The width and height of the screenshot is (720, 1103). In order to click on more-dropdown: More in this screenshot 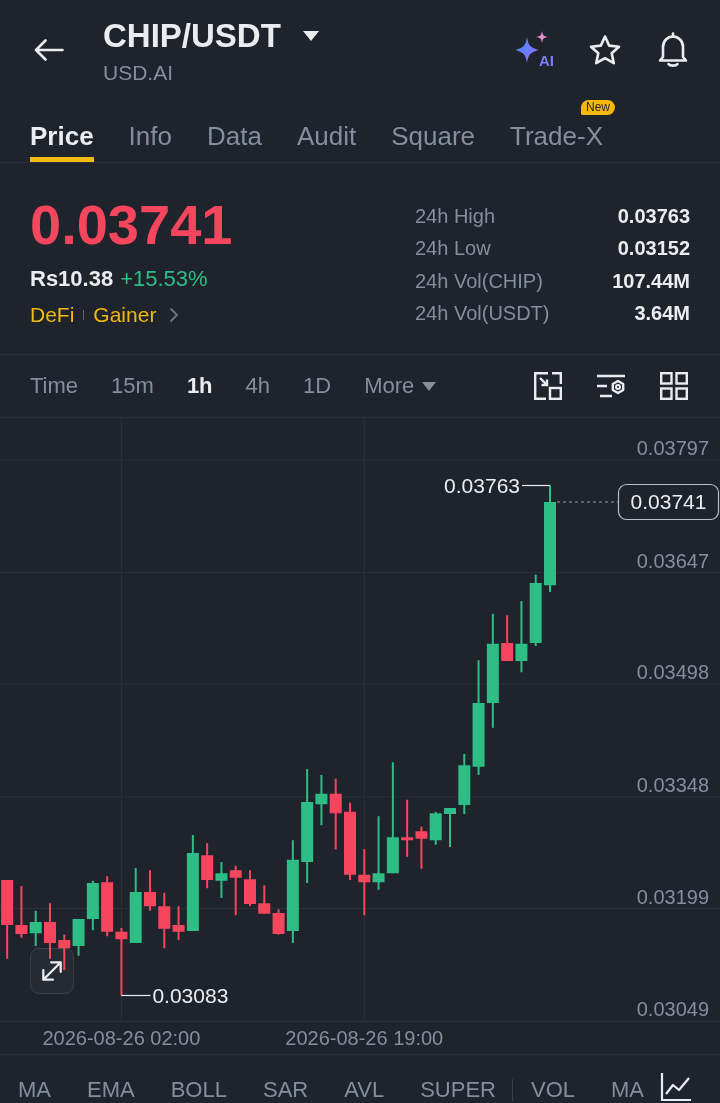, I will do `click(400, 386)`.